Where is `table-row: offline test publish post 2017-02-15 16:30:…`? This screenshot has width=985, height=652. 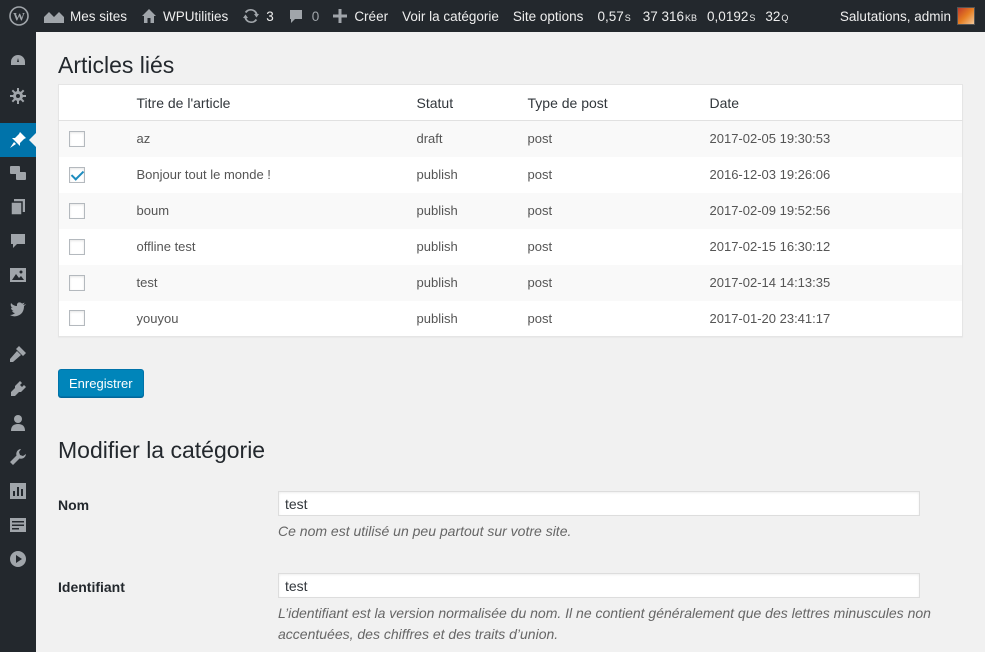
table-row: offline test publish post 2017-02-15 16:30:… is located at coordinates (511, 247).